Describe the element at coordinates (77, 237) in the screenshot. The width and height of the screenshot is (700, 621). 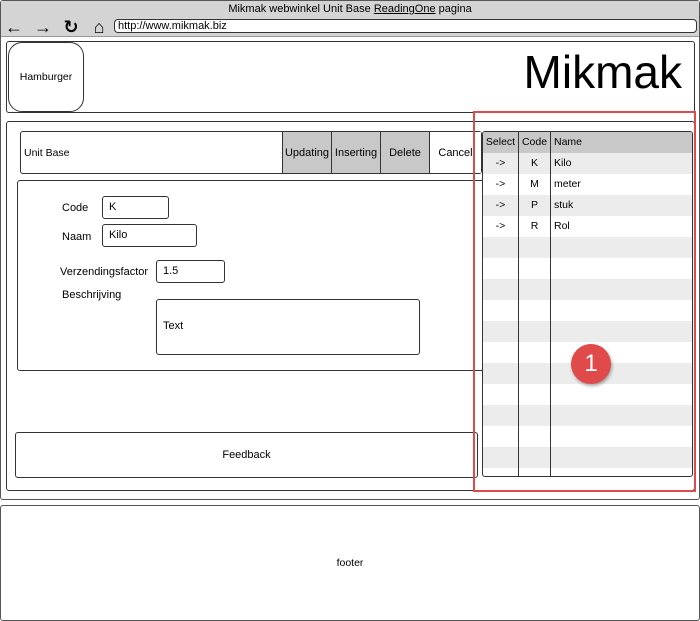
I see `naam-label: Naam` at that location.